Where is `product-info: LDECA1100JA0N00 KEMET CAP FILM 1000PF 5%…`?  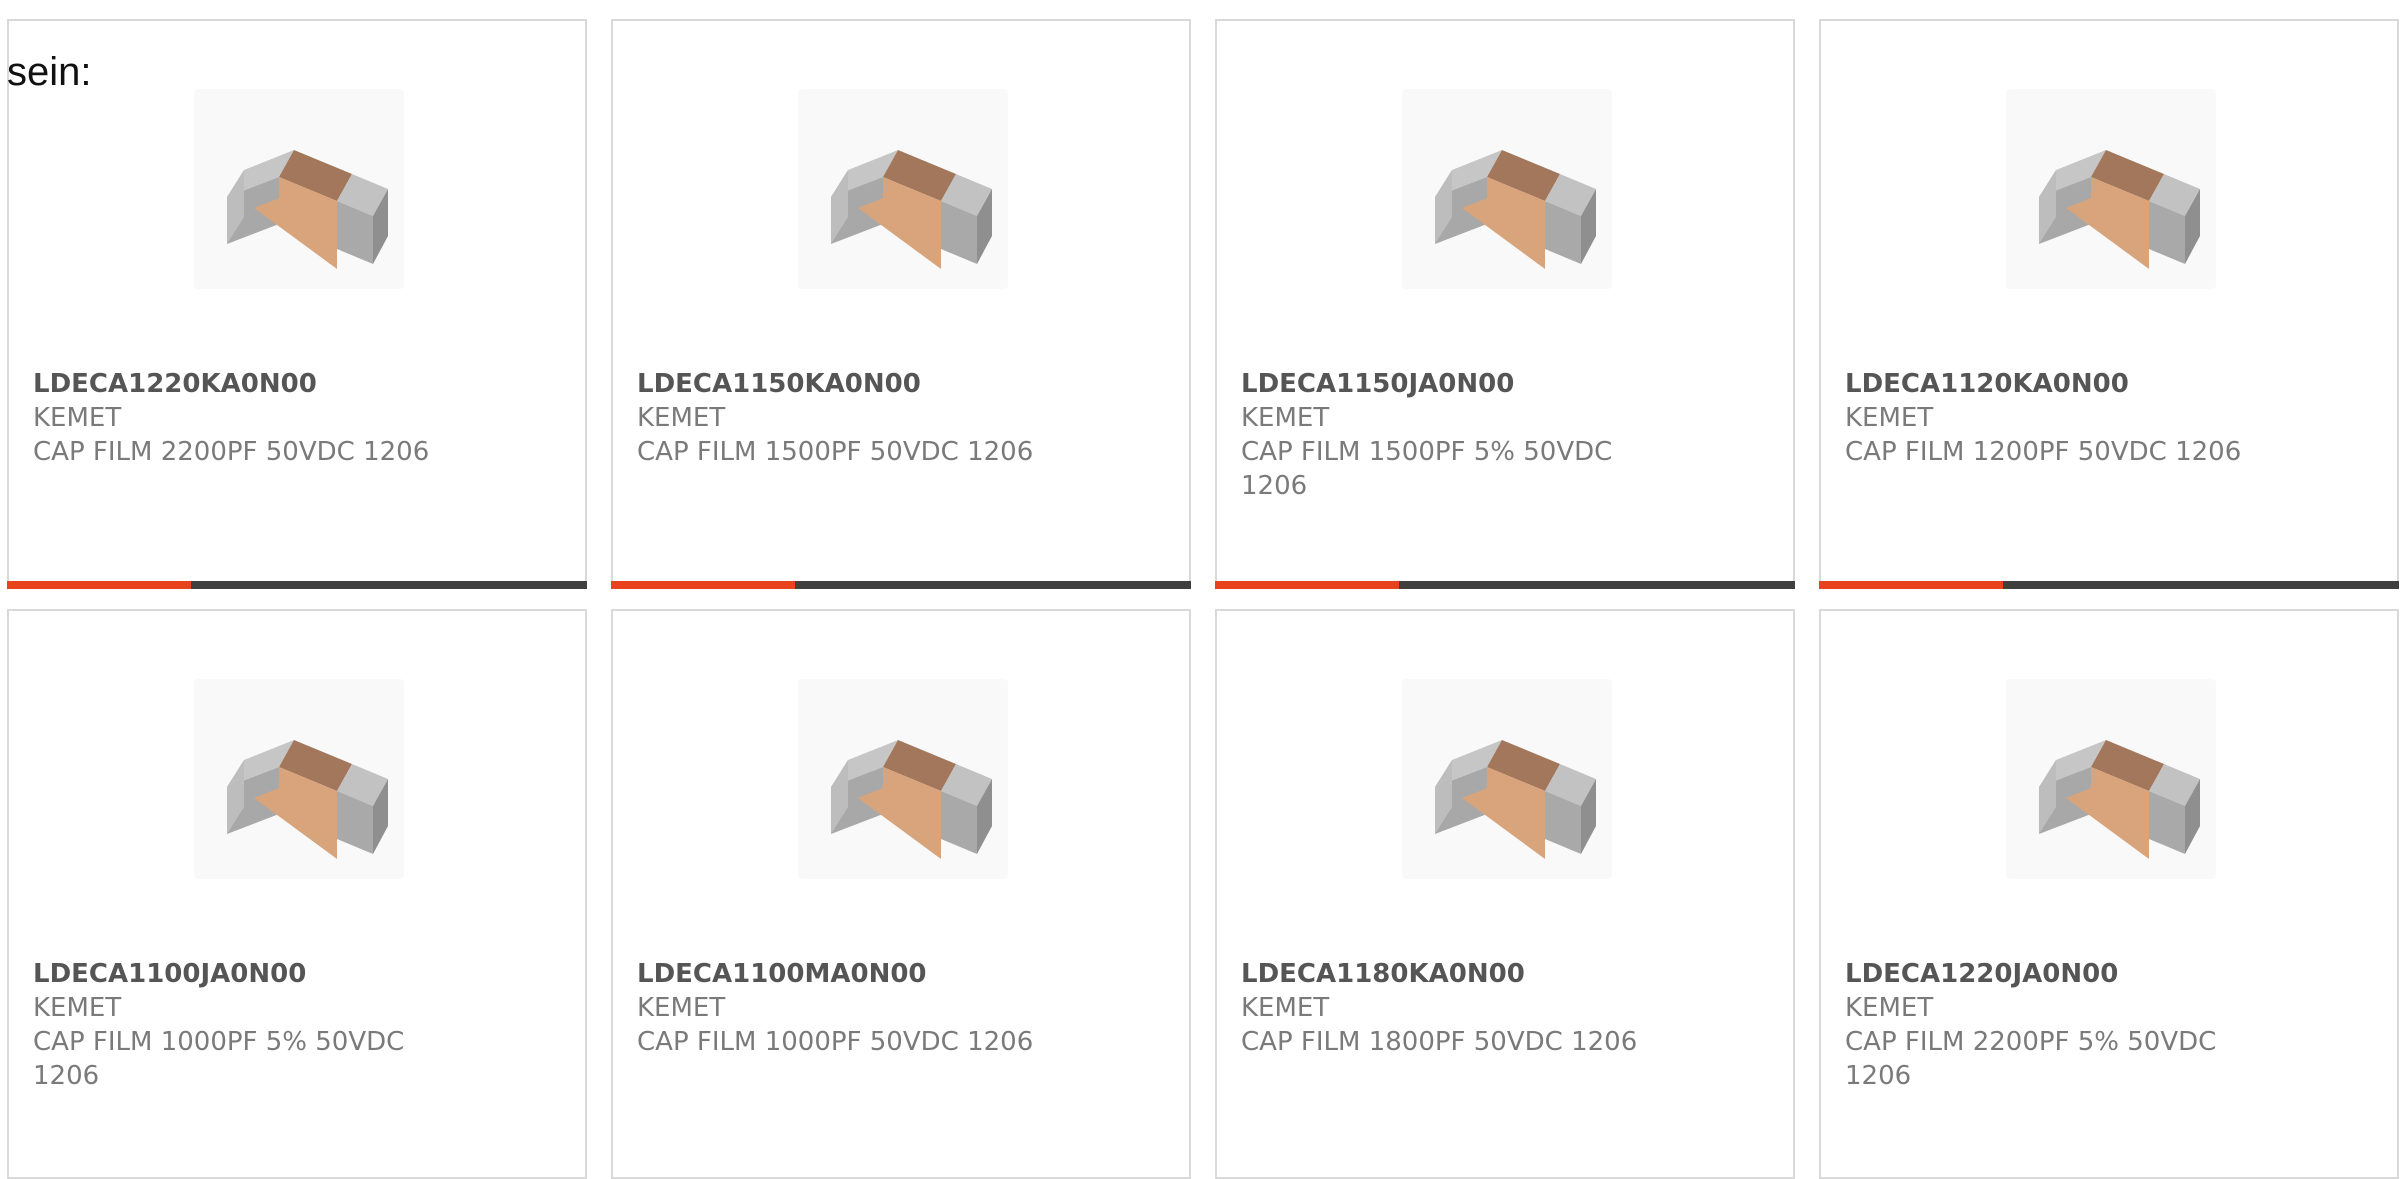
product-info: LDECA1100JA0N00 KEMET CAP FILM 1000PF 5%… is located at coordinates (223, 1025).